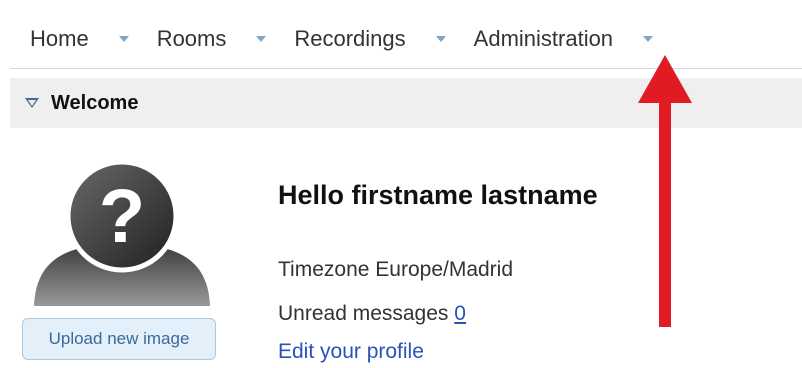  I want to click on upload-new-image-button: Upload new image, so click(119, 339).